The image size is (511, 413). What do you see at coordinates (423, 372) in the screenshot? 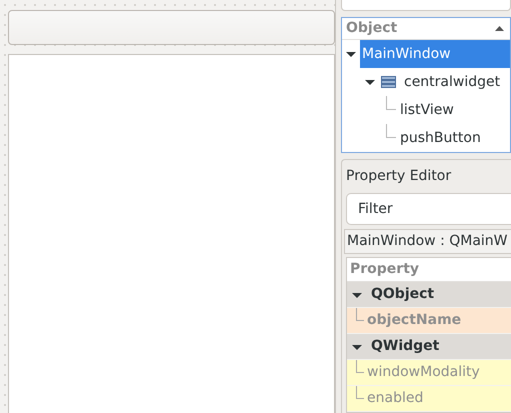
I see `property-name: windowModality` at bounding box center [423, 372].